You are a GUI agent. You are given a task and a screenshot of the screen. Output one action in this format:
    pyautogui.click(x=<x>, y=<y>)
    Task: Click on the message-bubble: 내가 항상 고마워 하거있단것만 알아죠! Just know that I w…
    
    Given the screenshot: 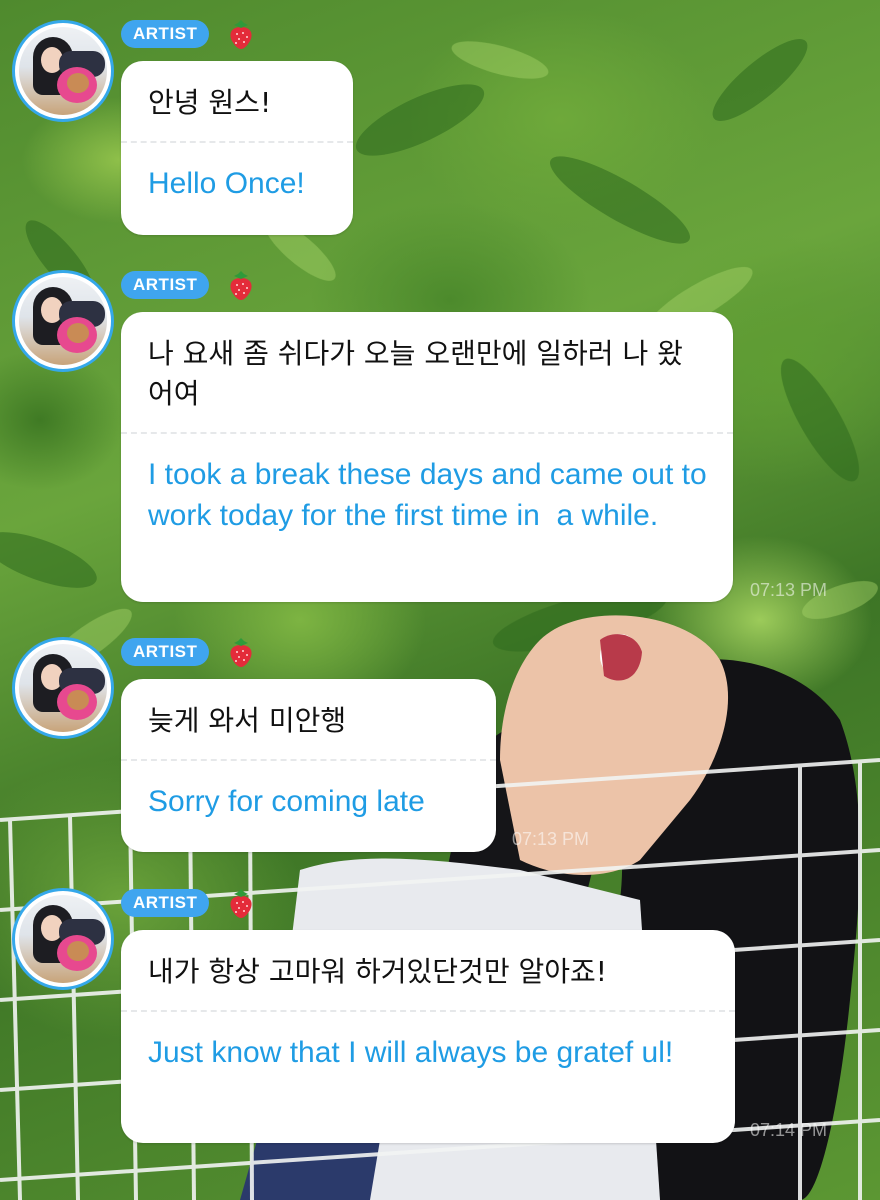 What is the action you would take?
    pyautogui.click(x=428, y=1036)
    